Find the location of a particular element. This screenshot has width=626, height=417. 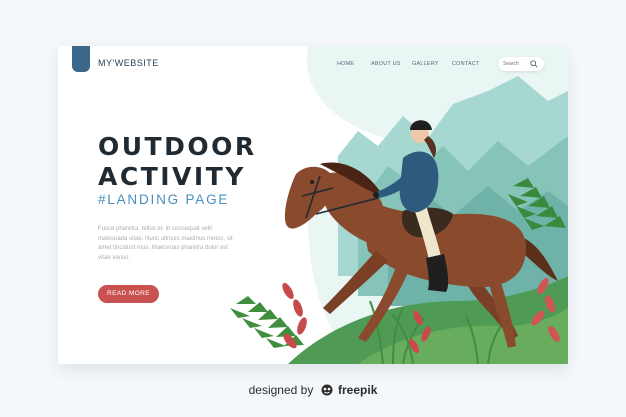

hero-title-line-2: ACTIVITY is located at coordinates (172, 176).